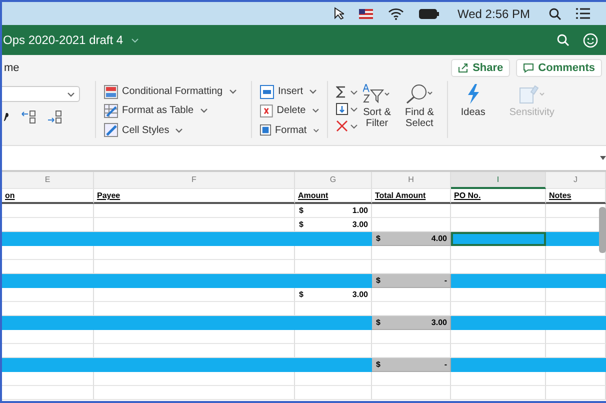 This screenshot has height=403, width=606. Describe the element at coordinates (583, 13) in the screenshot. I see `list-icon` at that location.